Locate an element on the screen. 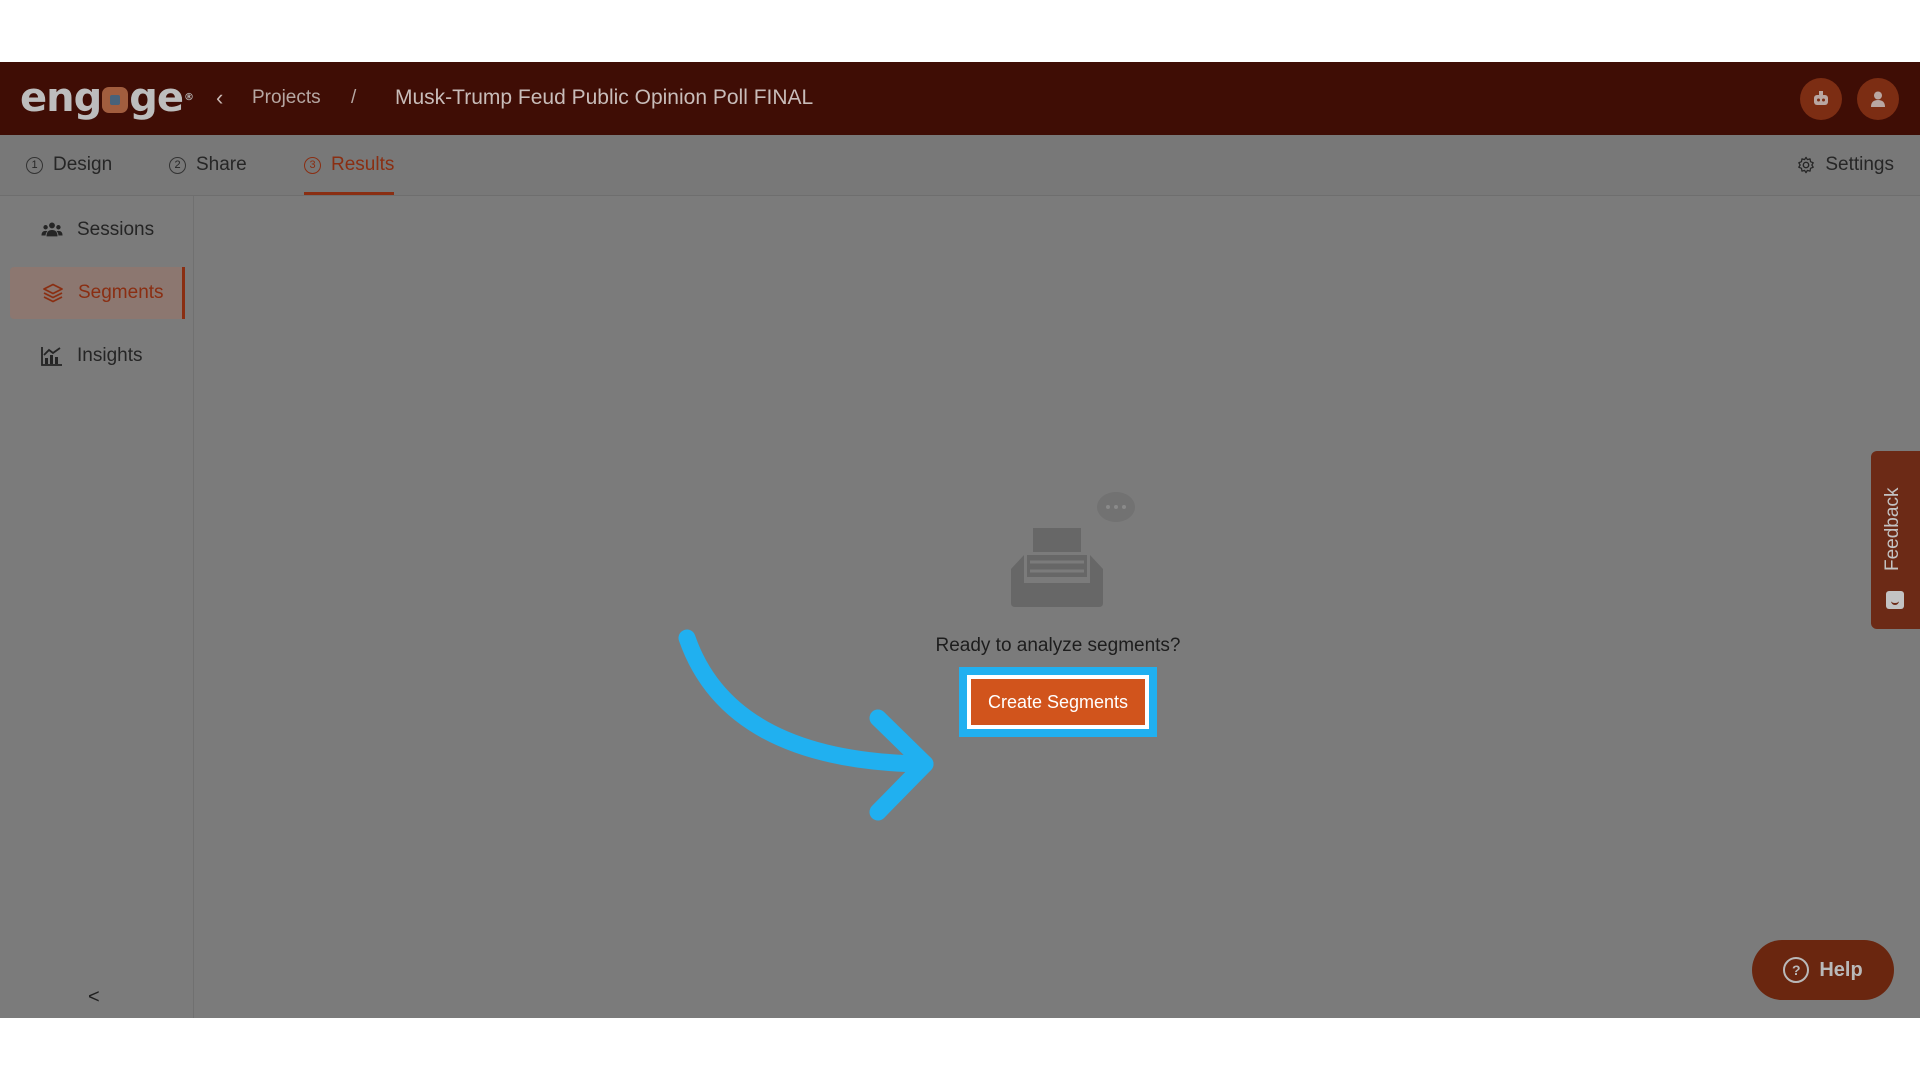 The width and height of the screenshot is (1920, 1080). tab-bar: 1 Design 2 Share 3 Results Settings is located at coordinates (960, 165).